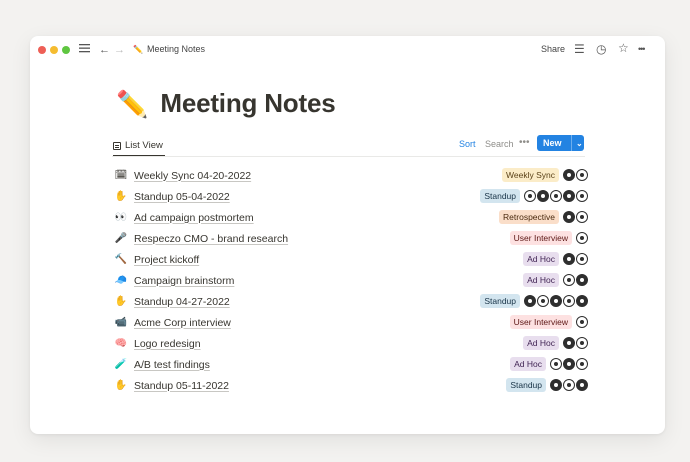 This screenshot has width=690, height=462. Describe the element at coordinates (524, 142) in the screenshot. I see `view-more-icon: •••` at that location.